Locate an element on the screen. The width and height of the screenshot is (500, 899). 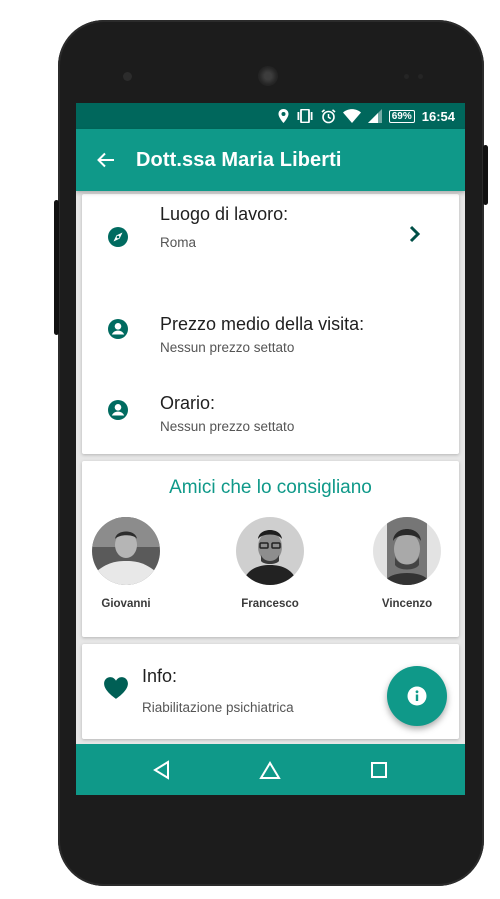
workplace-row: Luogo di lavoro: Roma is located at coordinates (270, 238).